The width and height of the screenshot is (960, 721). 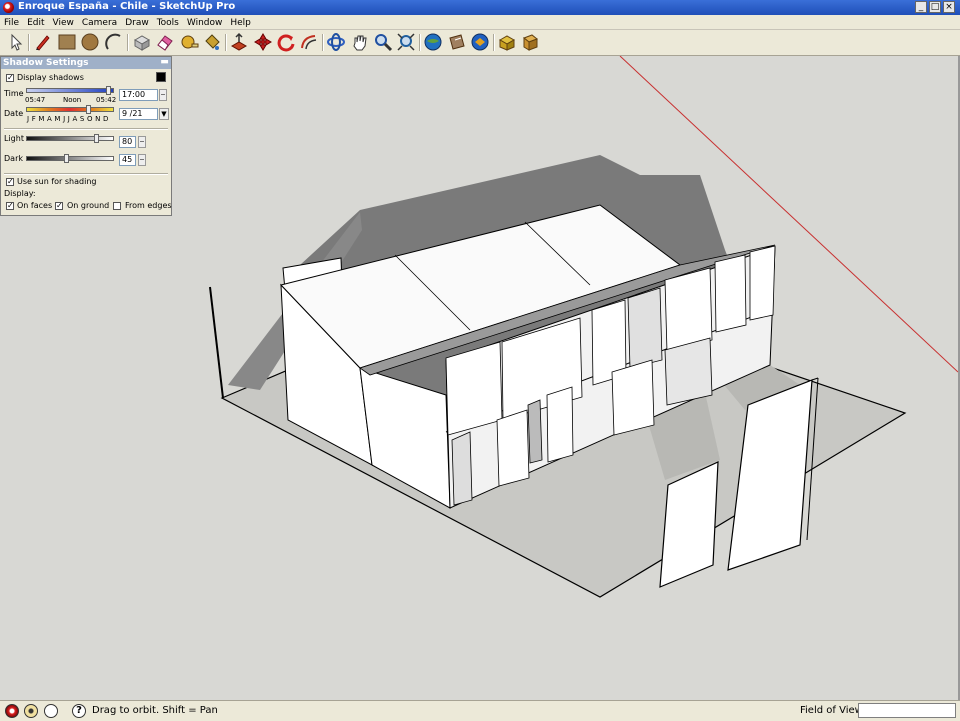 I want to click on pan-tool-button, so click(x=360, y=42).